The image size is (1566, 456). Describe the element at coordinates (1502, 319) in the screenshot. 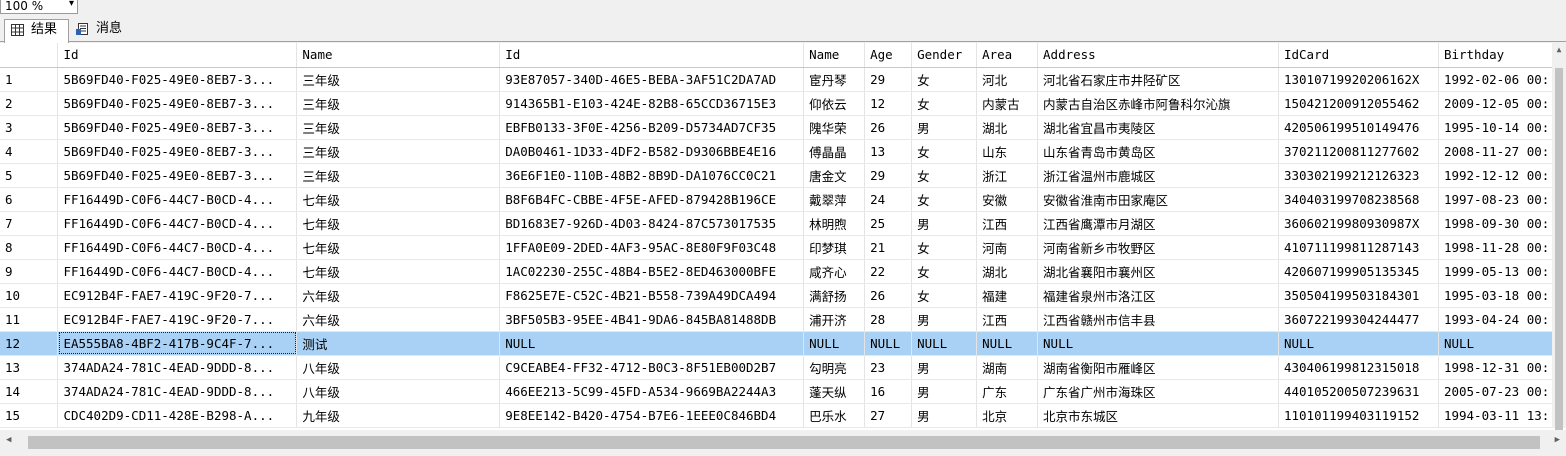

I see `table-cell: 1993-04-24 00:` at that location.